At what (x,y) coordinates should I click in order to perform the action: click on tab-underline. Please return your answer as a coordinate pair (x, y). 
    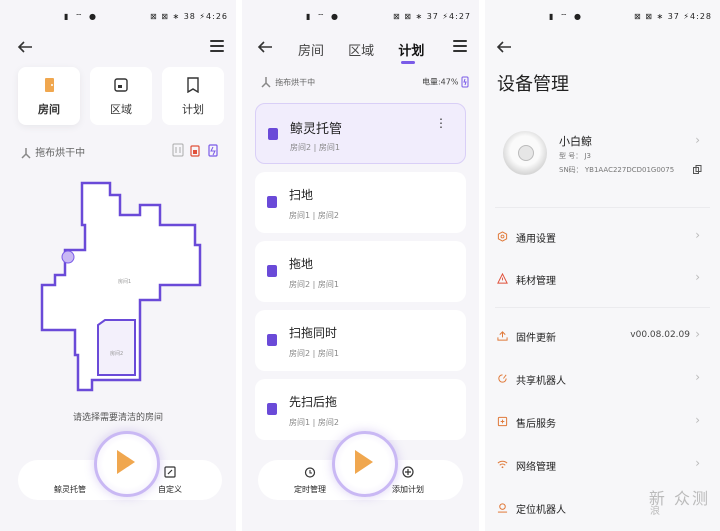
    Looking at the image, I should click on (408, 62).